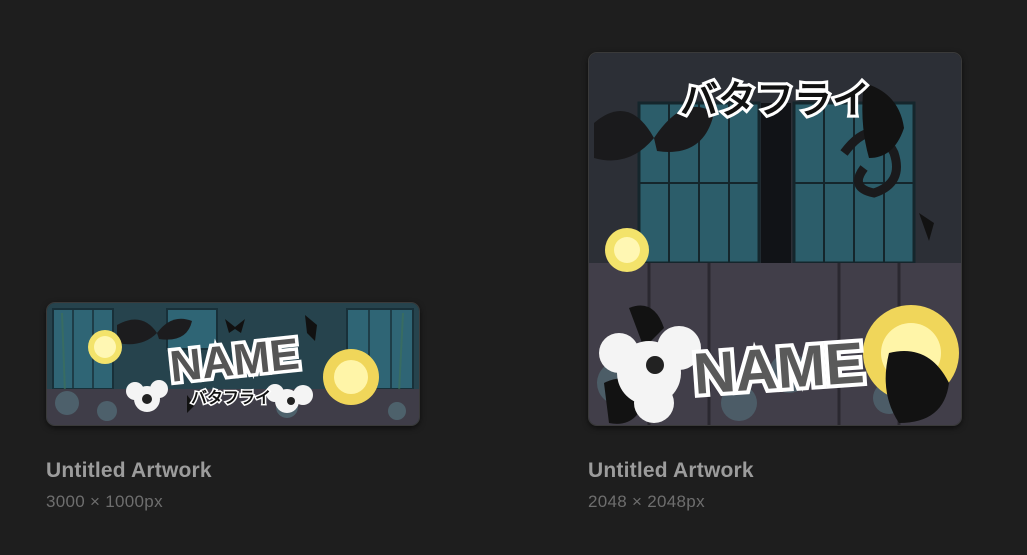  I want to click on banner-artwork-image: NAME バタフライ, so click(233, 364).